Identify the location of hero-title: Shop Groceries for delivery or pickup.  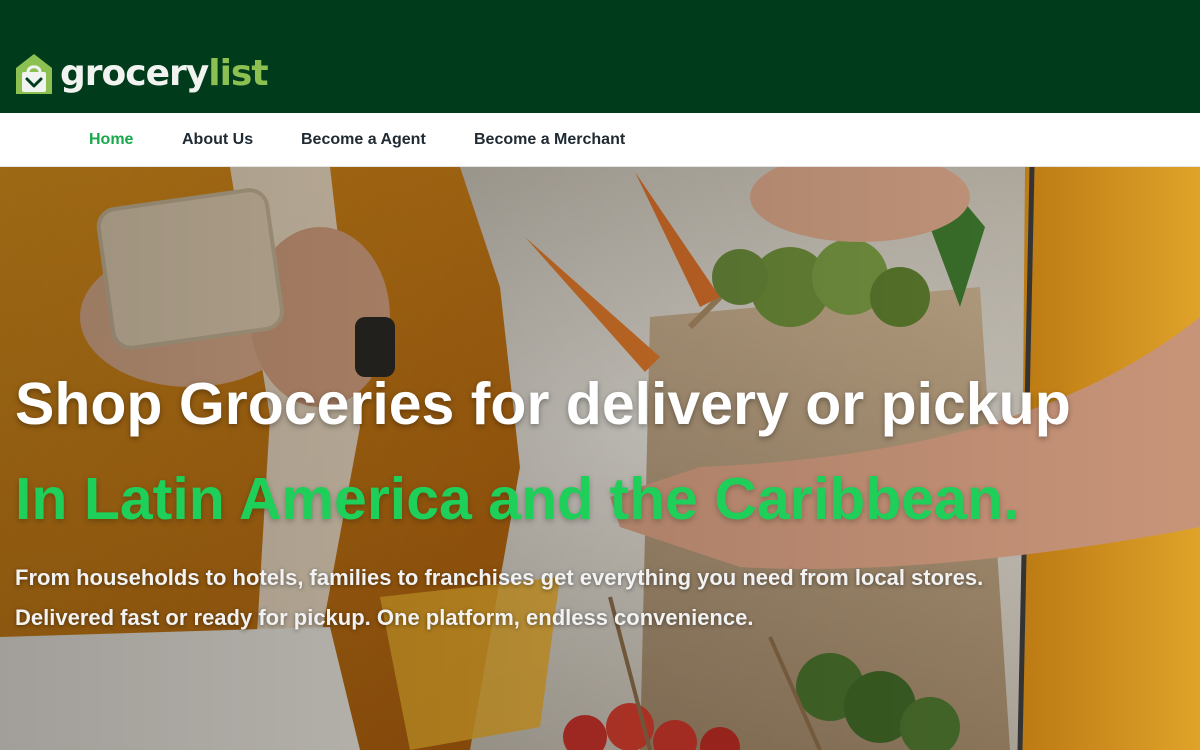
(543, 404).